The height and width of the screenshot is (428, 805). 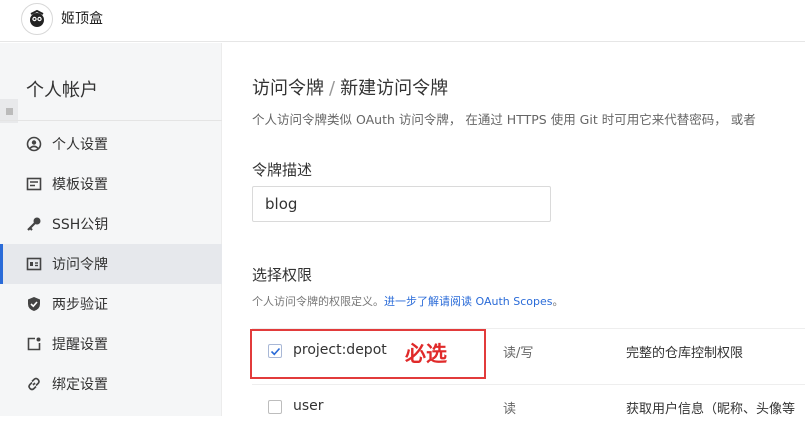 I want to click on top-bar: 姬顶盒, so click(x=402, y=21).